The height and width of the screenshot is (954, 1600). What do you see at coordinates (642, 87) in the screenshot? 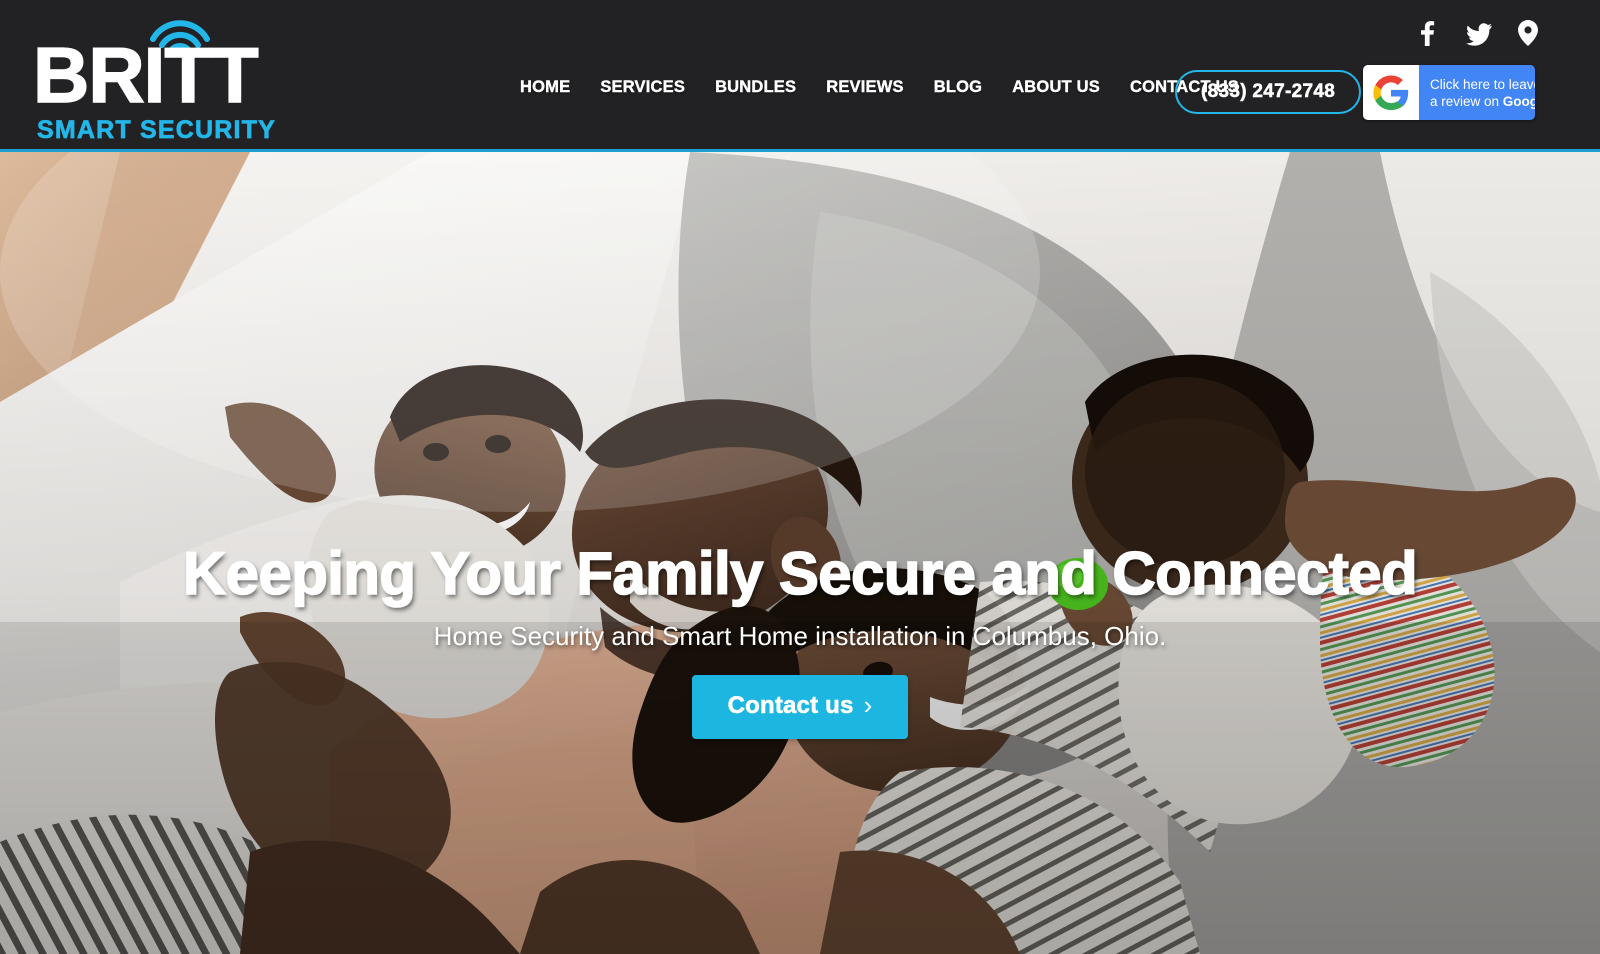
I see `nav-item-services: SERVICES` at bounding box center [642, 87].